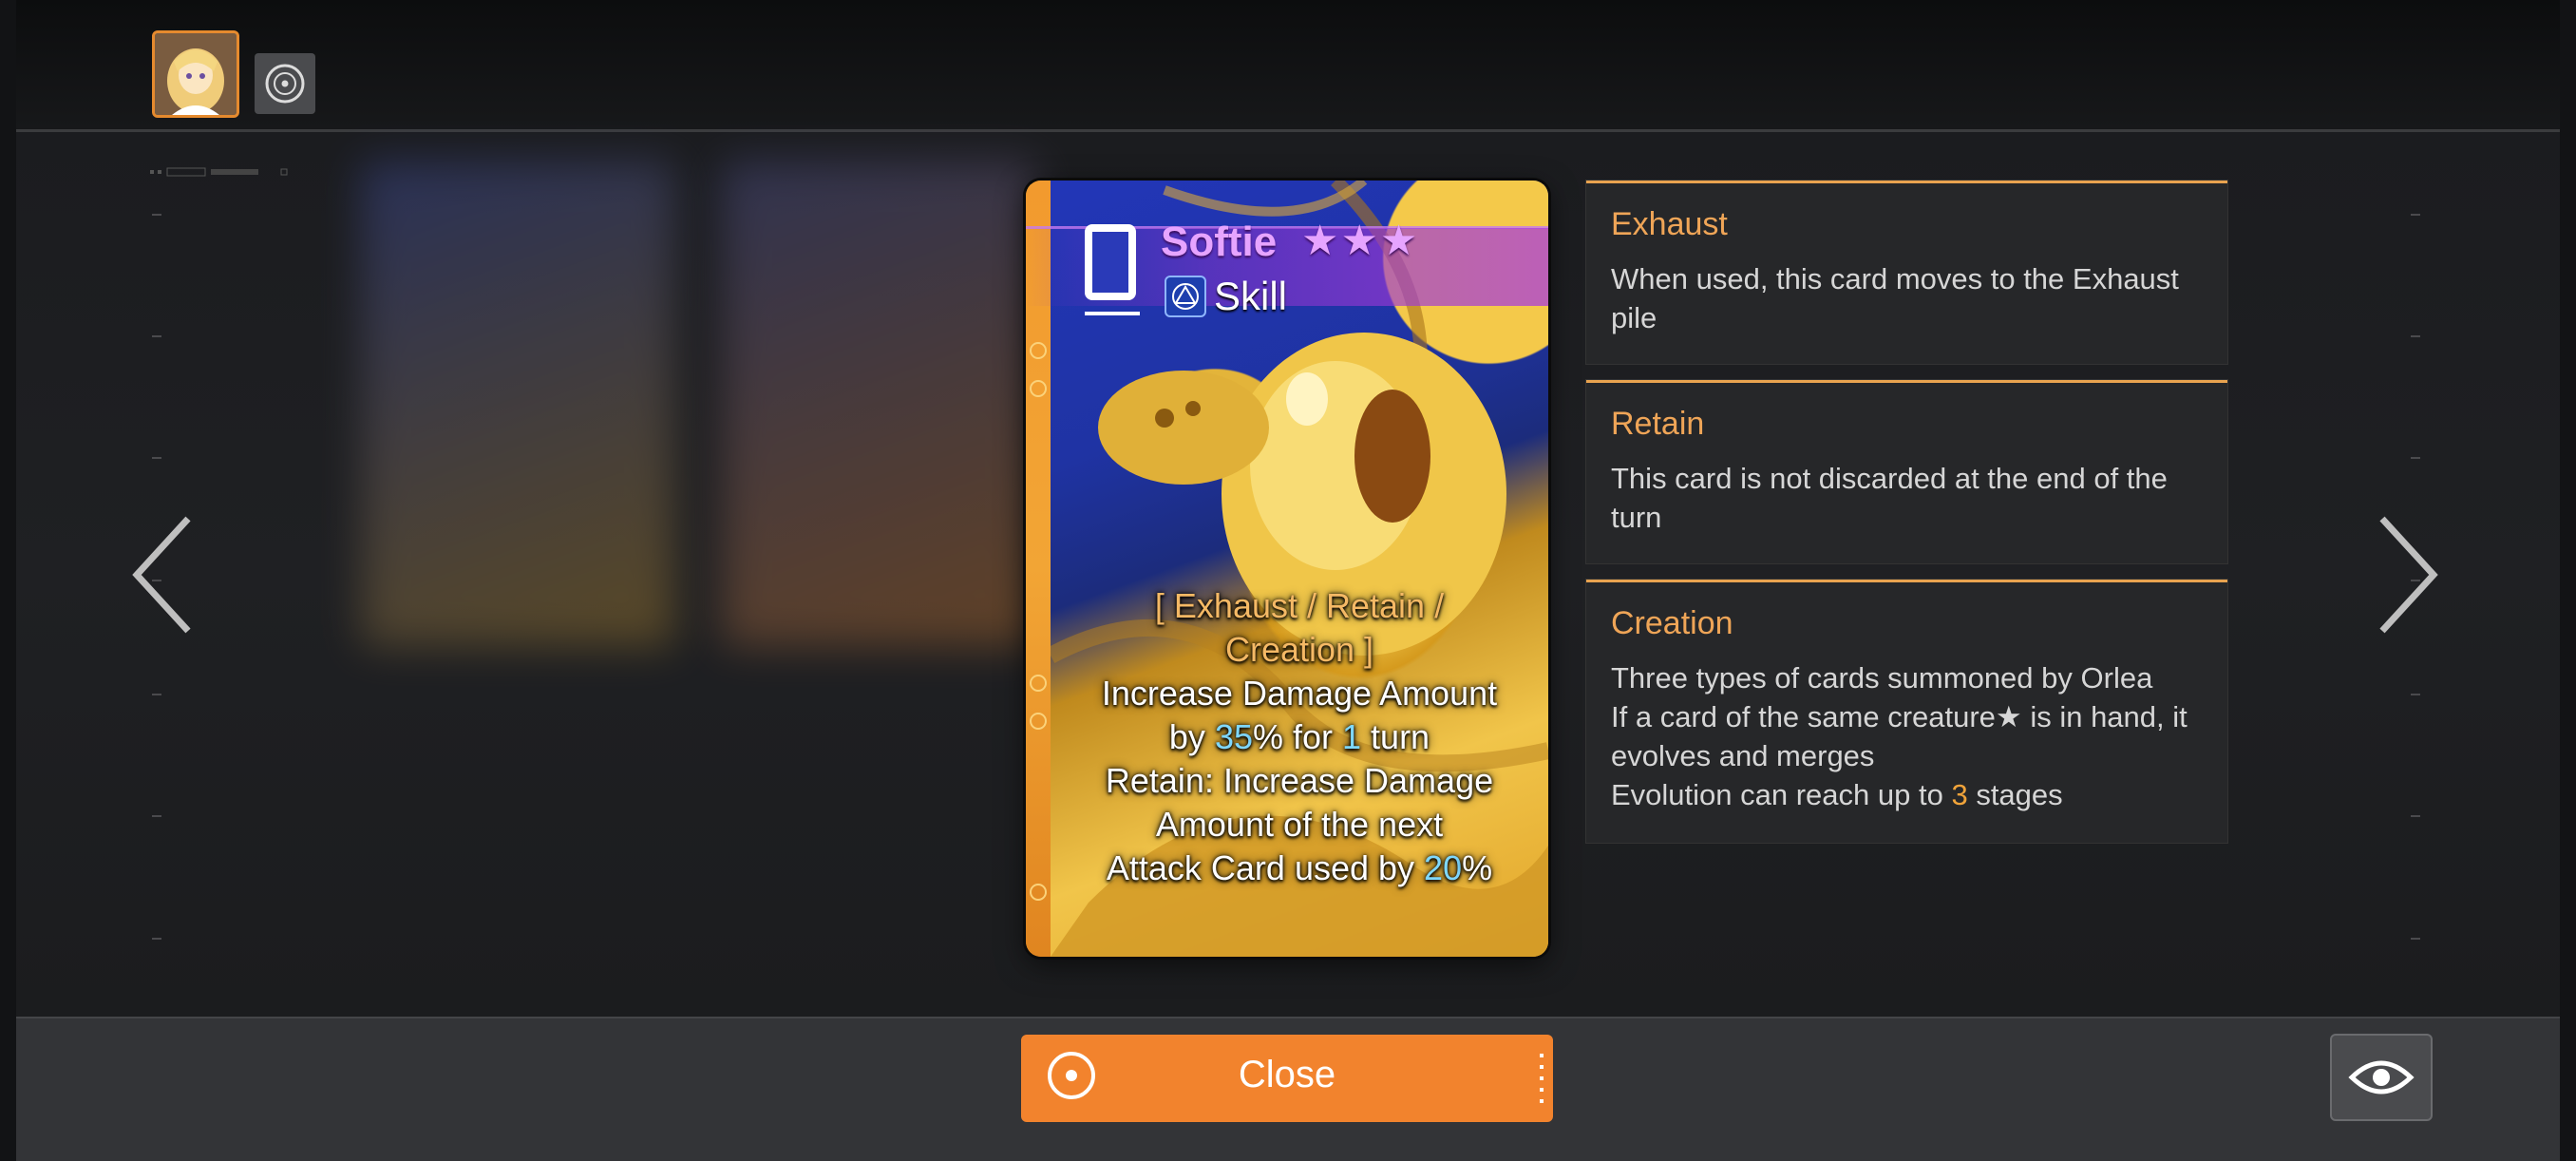  What do you see at coordinates (1443, 867) in the screenshot?
I see `effect-value: 20` at bounding box center [1443, 867].